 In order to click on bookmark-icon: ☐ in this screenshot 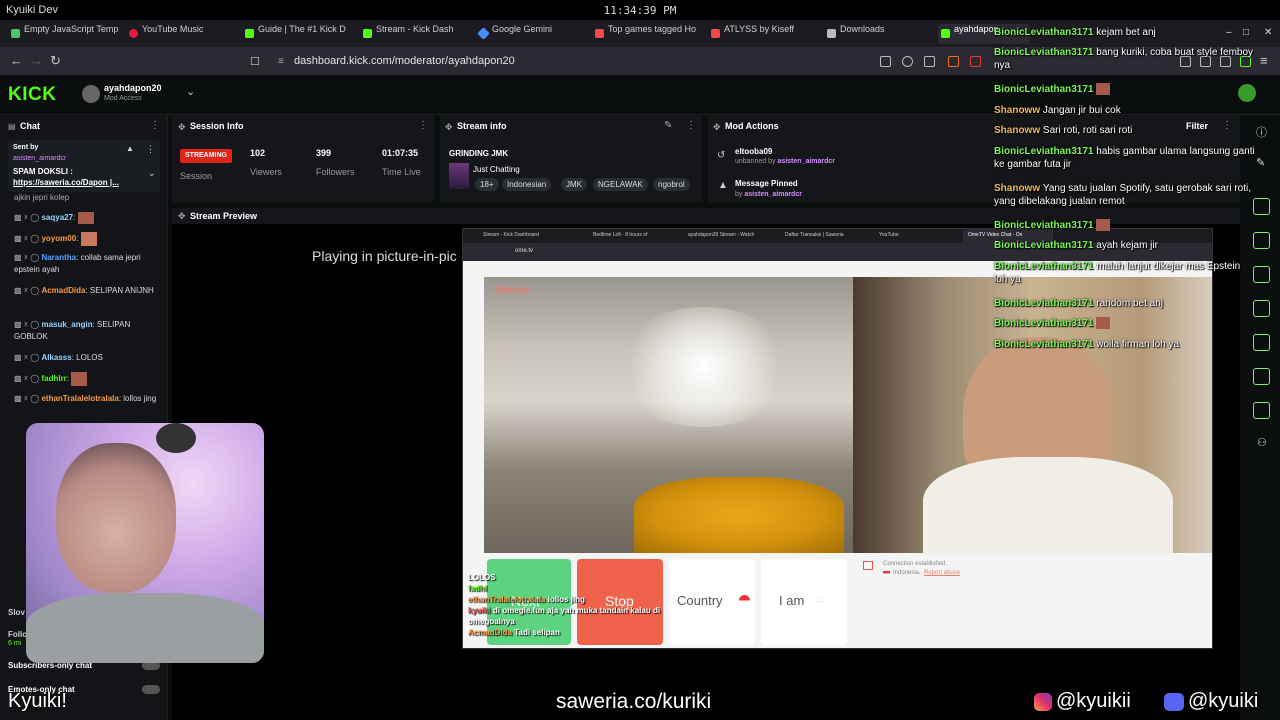, I will do `click(255, 61)`.